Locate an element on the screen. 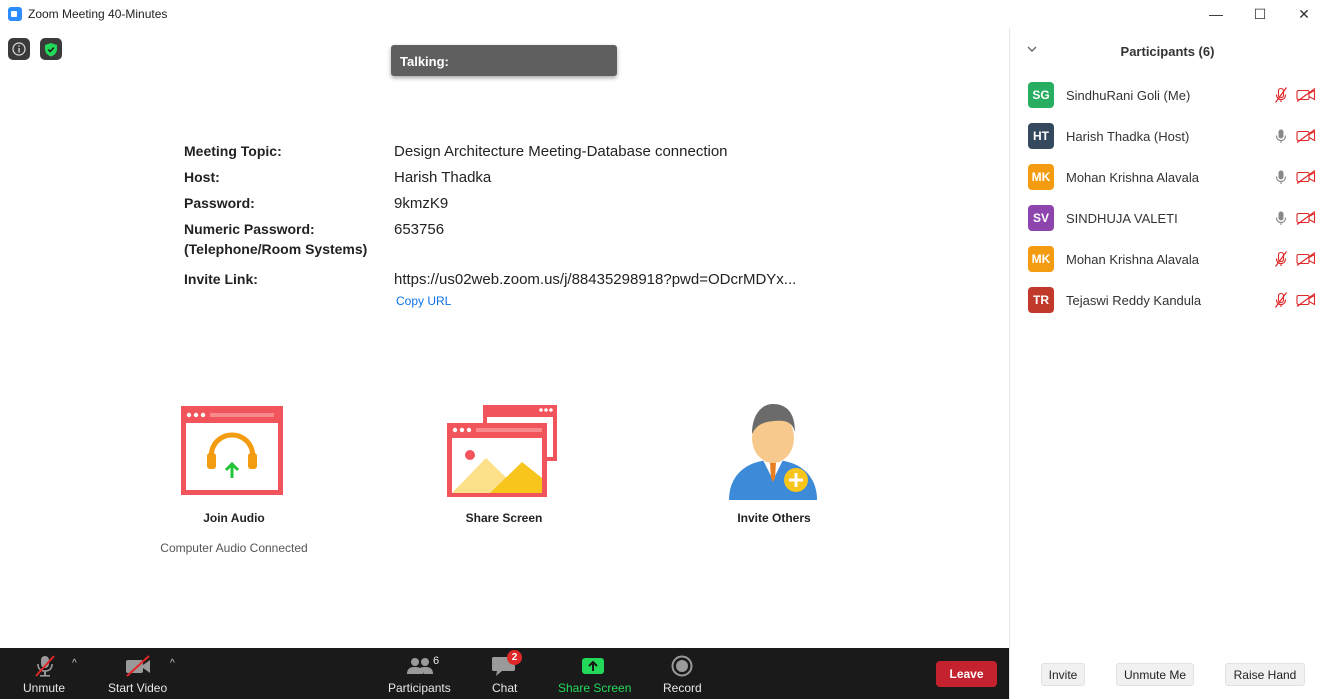 Image resolution: width=1325 pixels, height=699 pixels. participants-button: 6 Participants is located at coordinates (419, 673).